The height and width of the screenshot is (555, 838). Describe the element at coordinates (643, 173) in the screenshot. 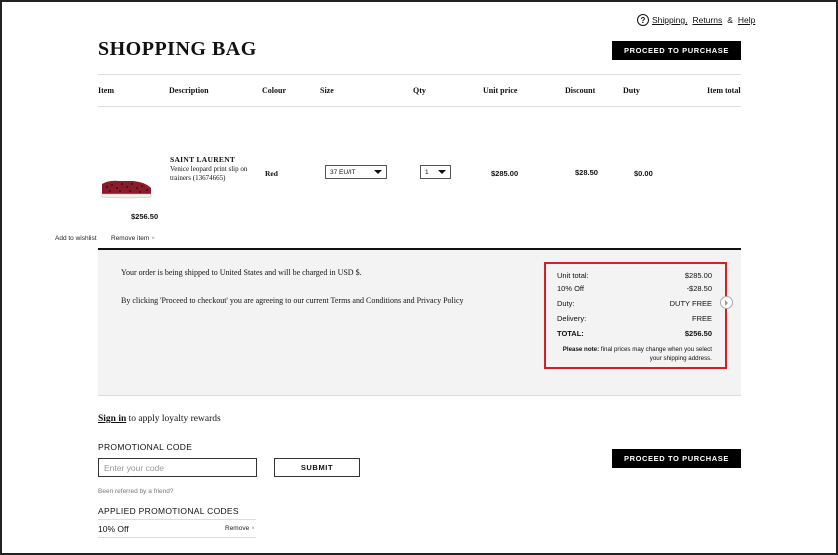

I see `product-duty: $0.00` at that location.